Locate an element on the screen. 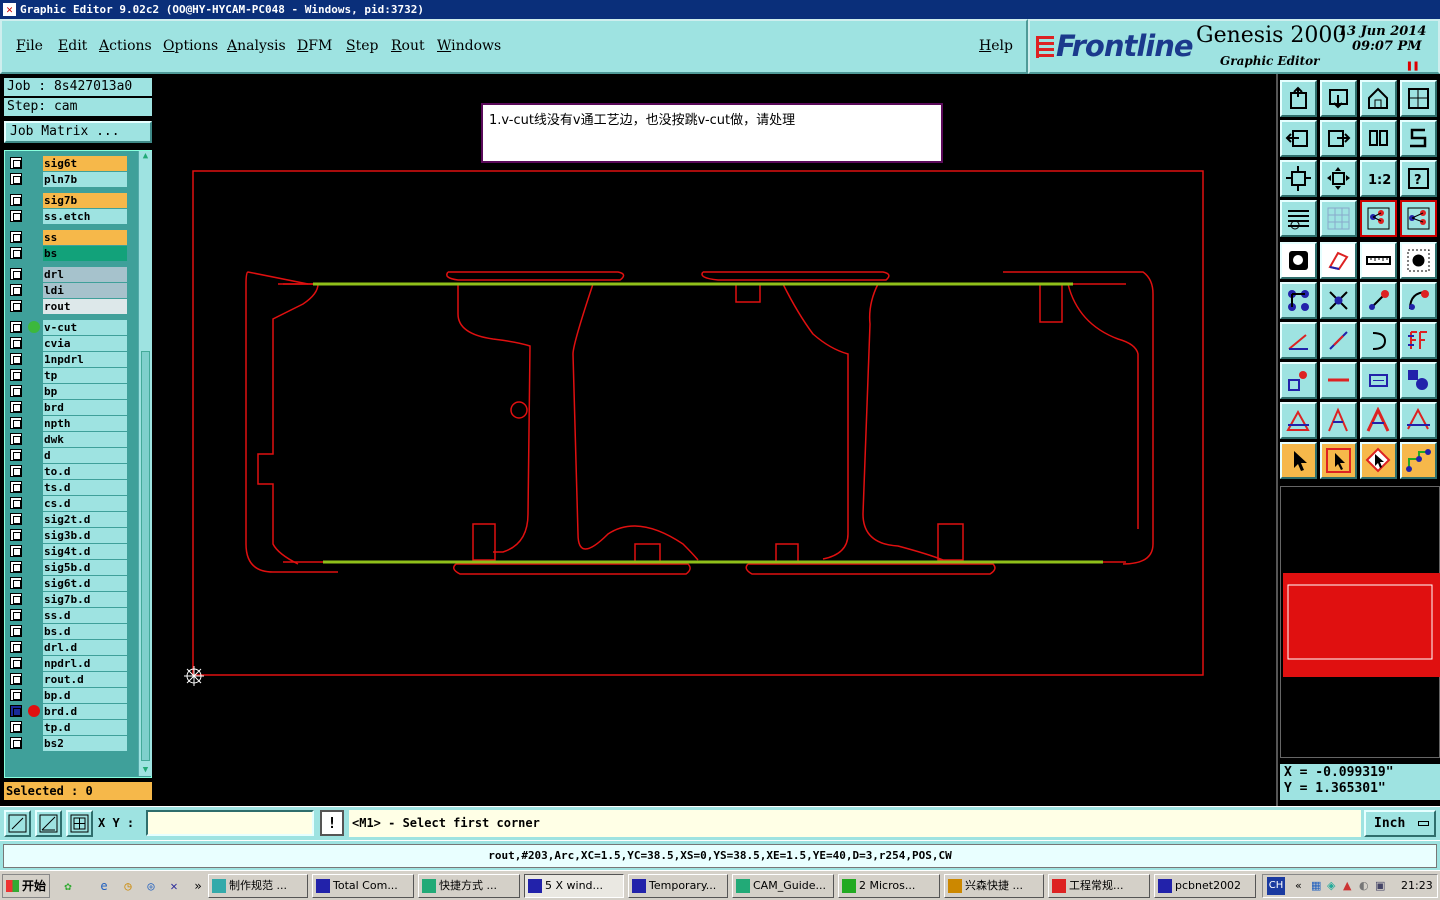  dimension-icon is located at coordinates (1378, 380).